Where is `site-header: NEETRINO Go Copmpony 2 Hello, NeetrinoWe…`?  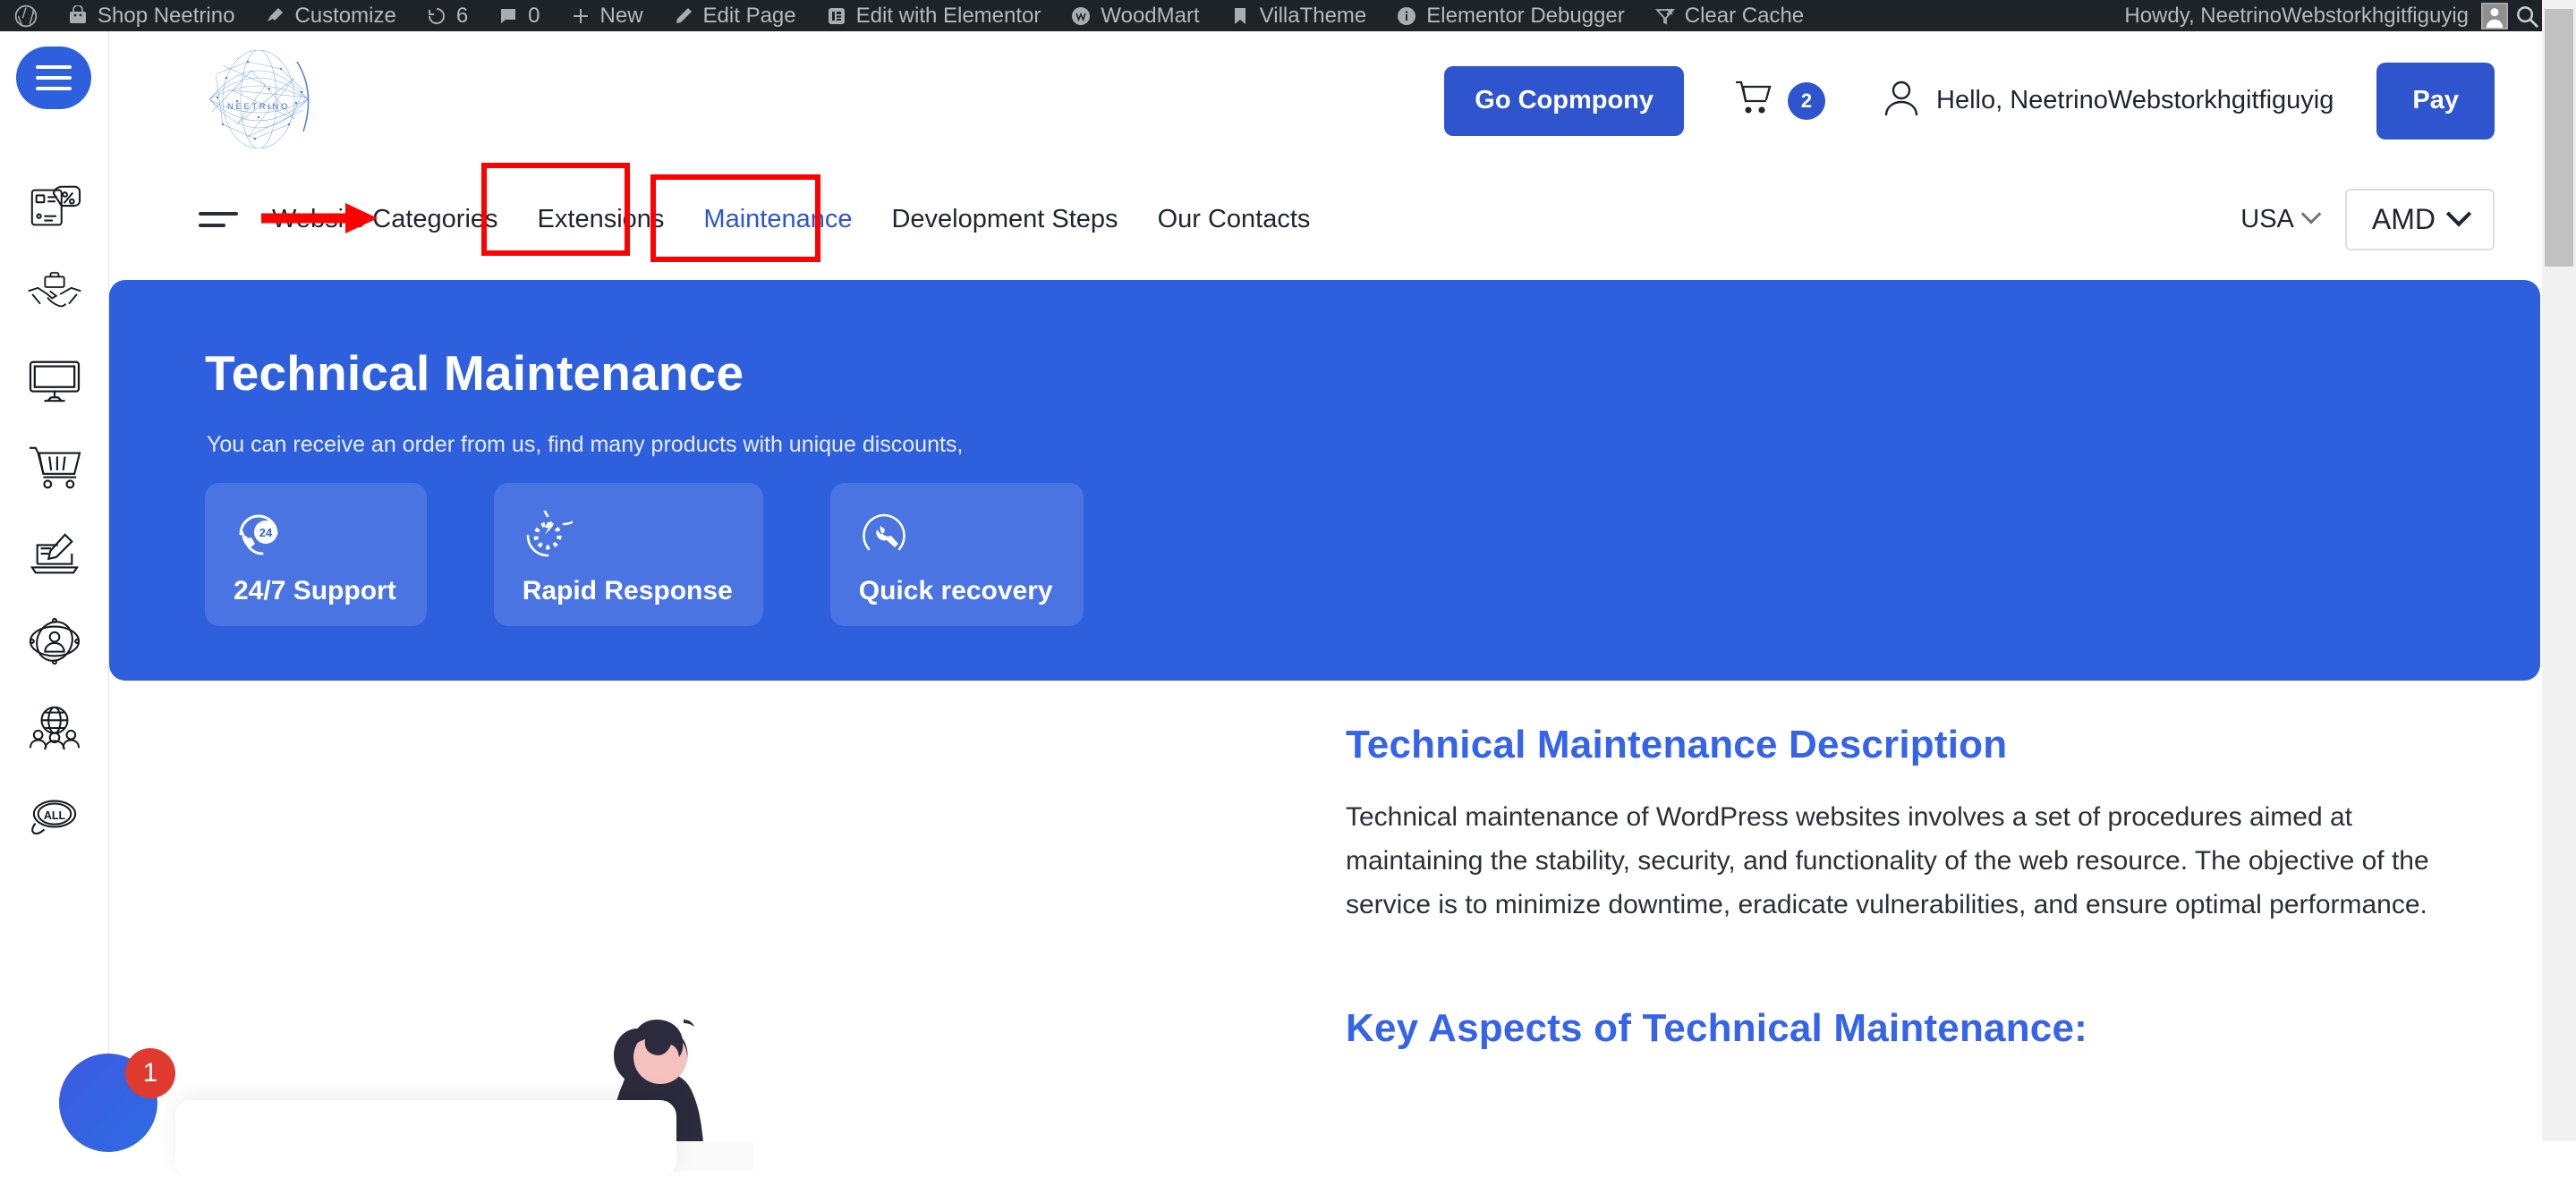
site-header: NEETRINO Go Copmpony 2 Hello, NeetrinoWe… is located at coordinates (1325, 100).